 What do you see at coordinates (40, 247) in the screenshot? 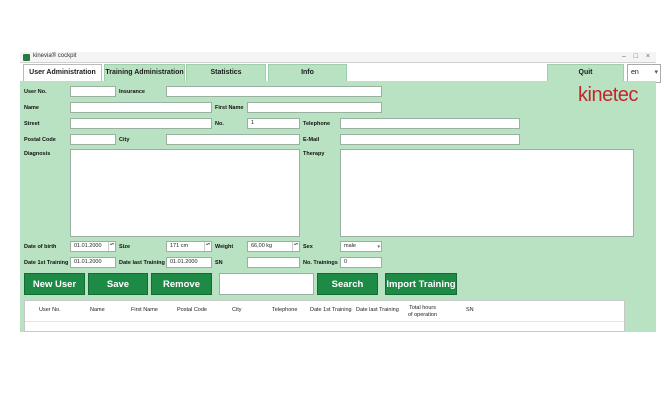
I see `date-of-birth-label: Date of birth` at bounding box center [40, 247].